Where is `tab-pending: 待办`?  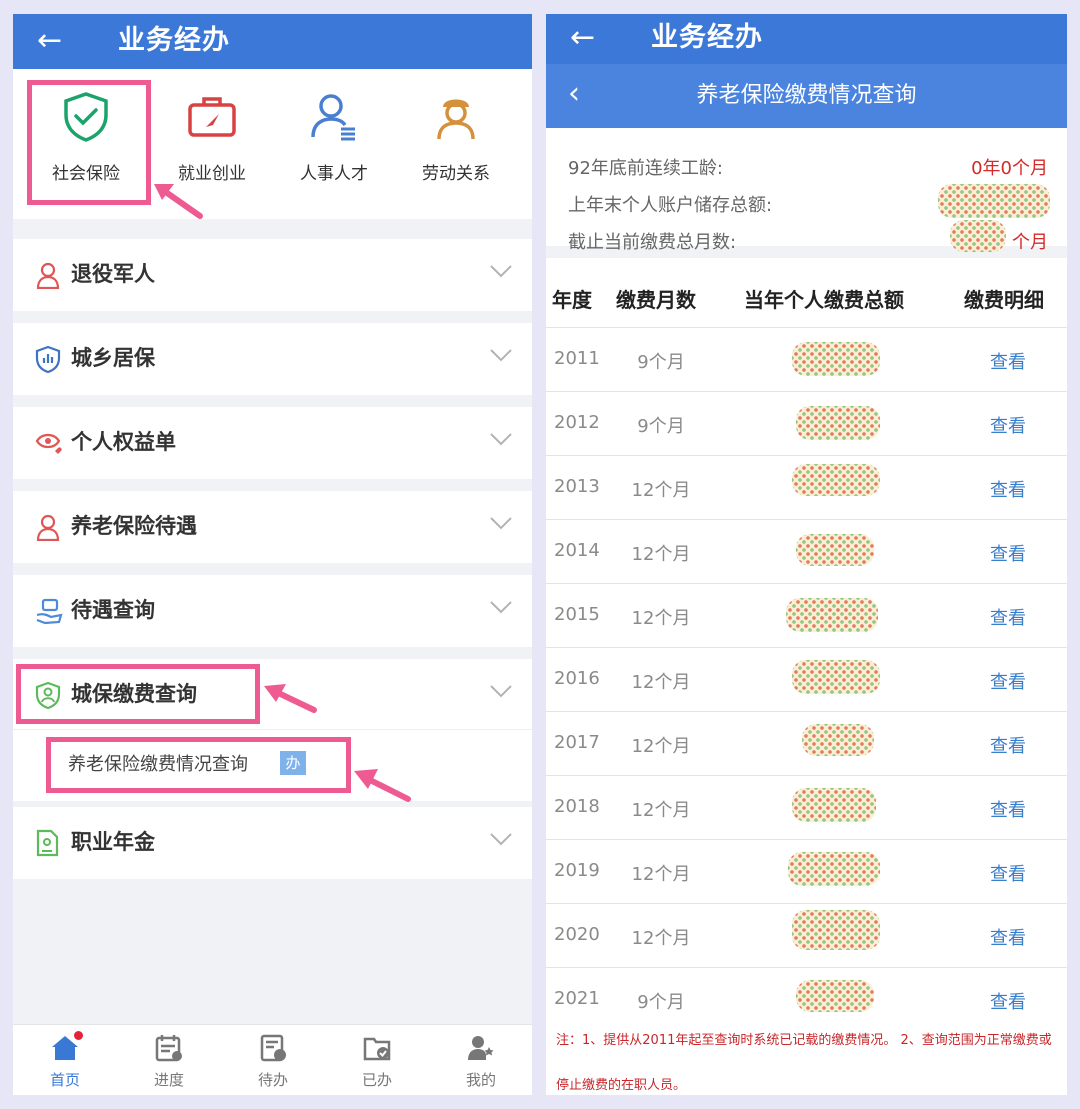
tab-pending: 待办 is located at coordinates (273, 1060).